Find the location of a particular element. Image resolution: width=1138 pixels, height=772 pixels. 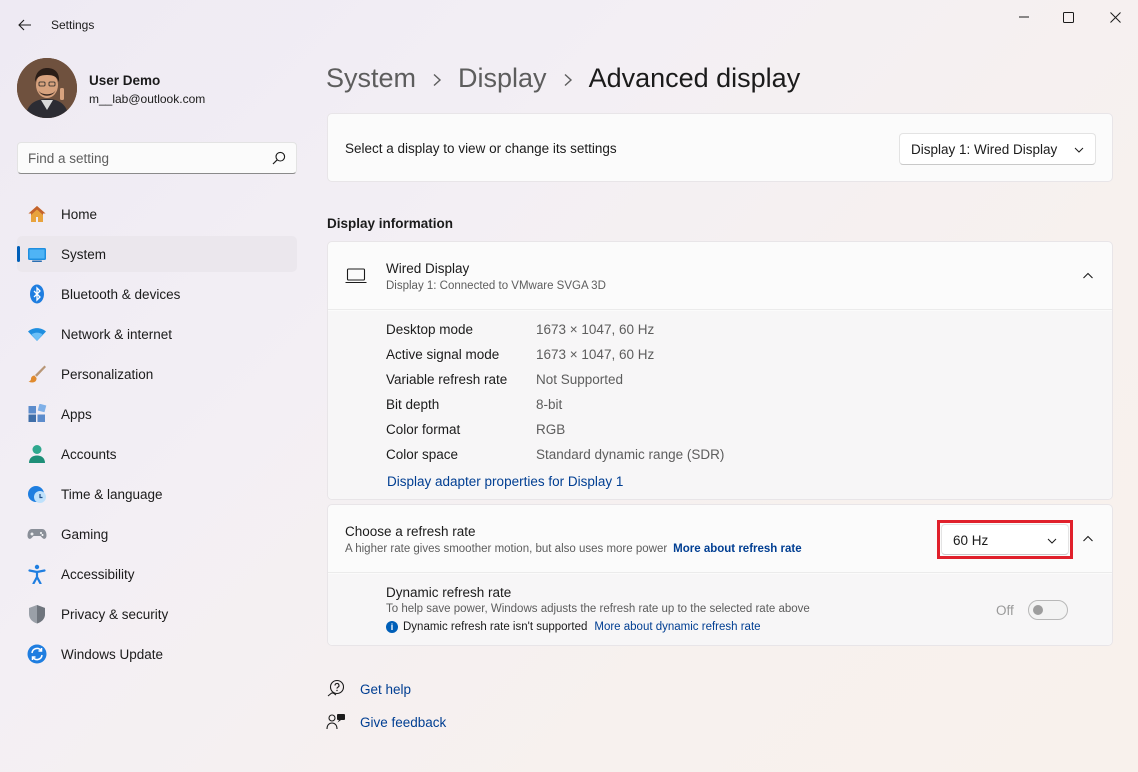

collapse-refresh-rate-button is located at coordinates (1088, 539).